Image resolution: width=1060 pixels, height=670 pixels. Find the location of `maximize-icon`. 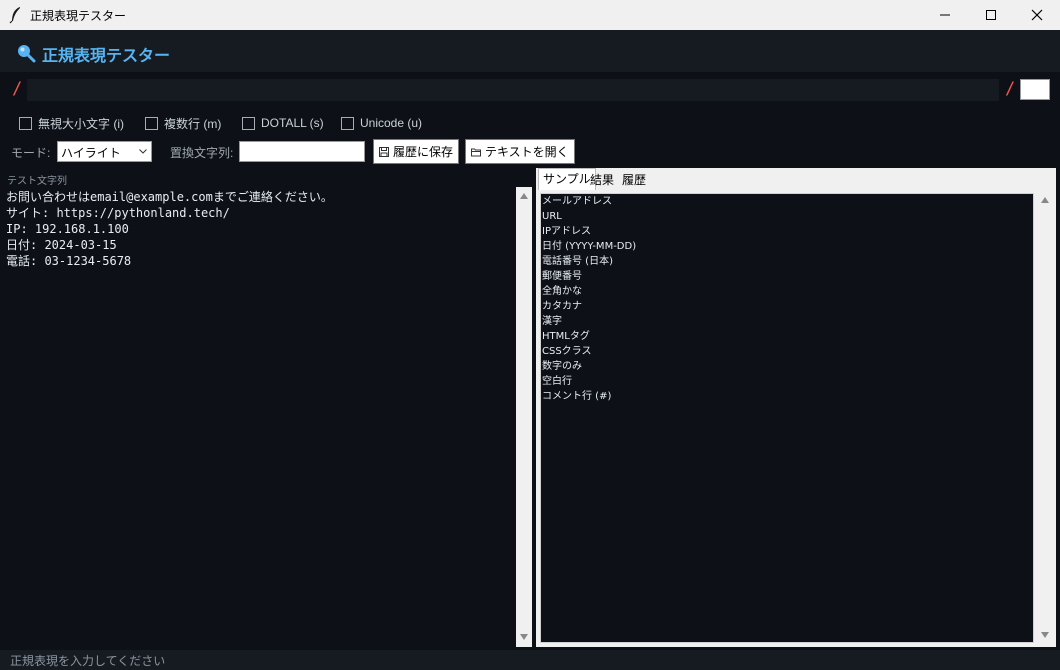

maximize-icon is located at coordinates (991, 15).